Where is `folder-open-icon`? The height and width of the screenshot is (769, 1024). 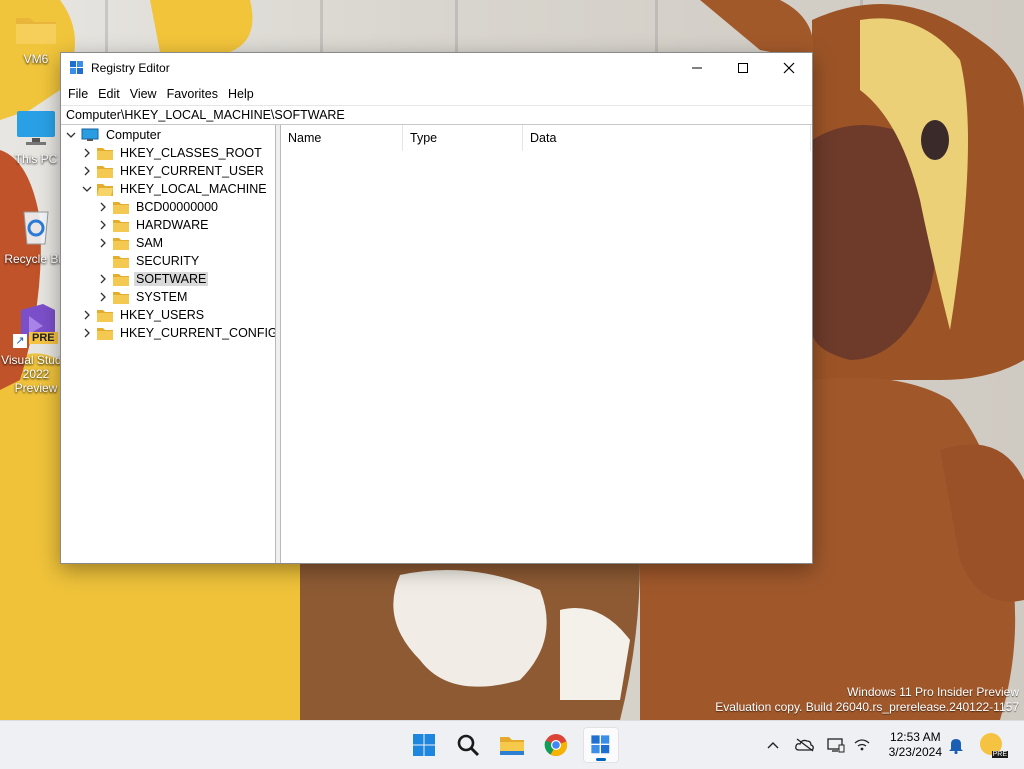
folder-open-icon is located at coordinates (105, 189).